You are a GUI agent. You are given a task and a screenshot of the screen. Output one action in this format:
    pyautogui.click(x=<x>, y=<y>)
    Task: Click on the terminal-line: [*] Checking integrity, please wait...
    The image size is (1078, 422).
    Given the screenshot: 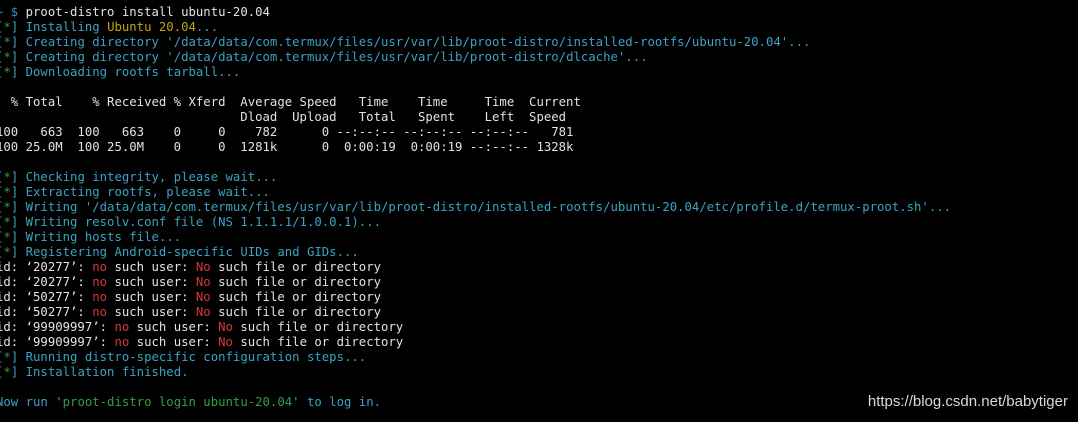 What is the action you would take?
    pyautogui.click(x=138, y=177)
    